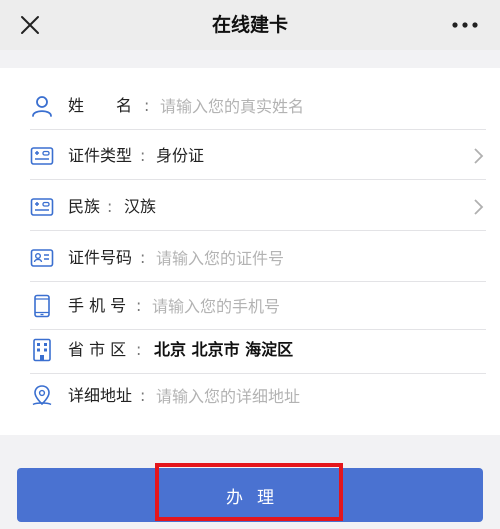 This screenshot has width=500, height=529. I want to click on id-badge-icon, so click(42, 258).